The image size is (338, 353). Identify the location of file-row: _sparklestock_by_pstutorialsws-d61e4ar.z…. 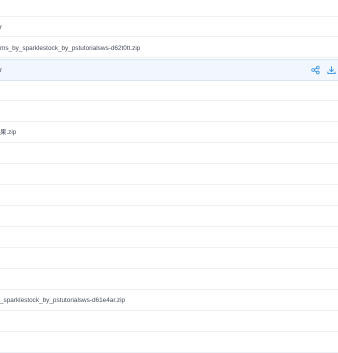
(169, 301).